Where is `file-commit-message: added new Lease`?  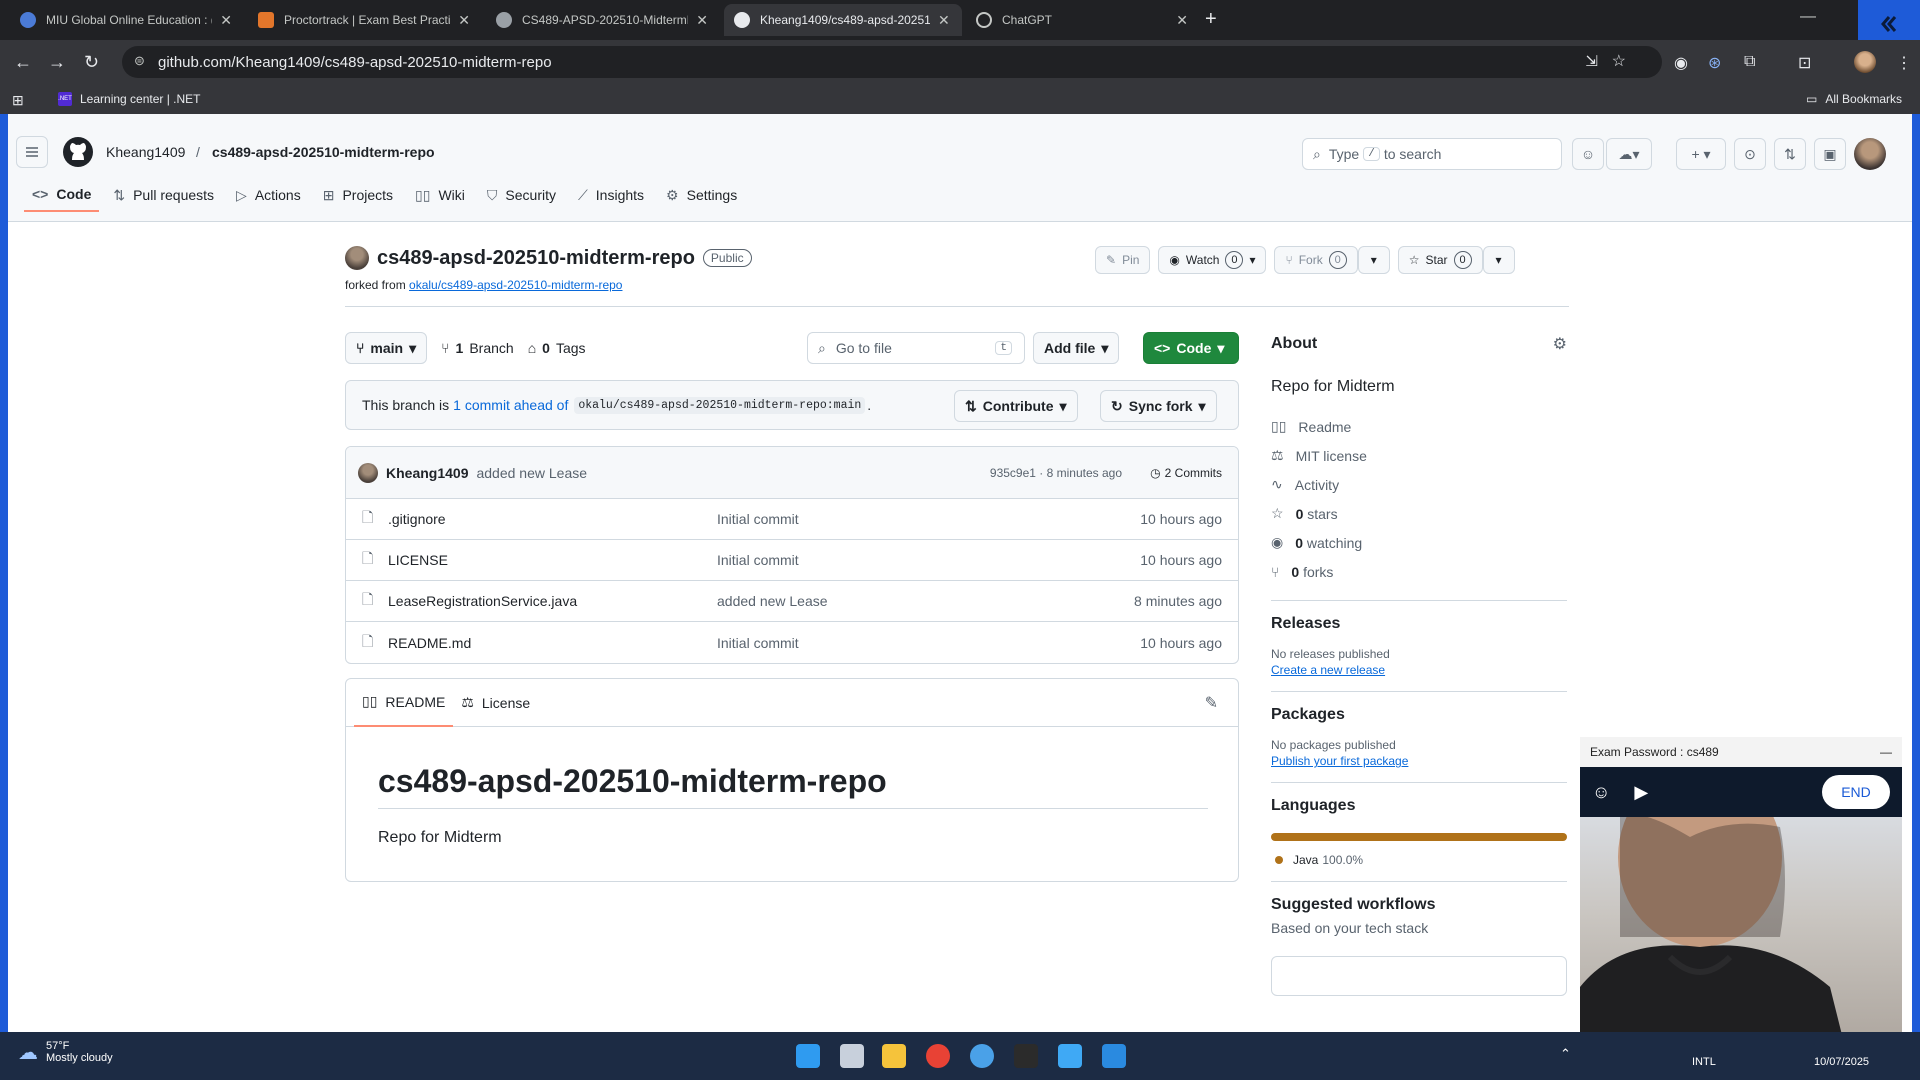
file-commit-message: added new Lease is located at coordinates (772, 601).